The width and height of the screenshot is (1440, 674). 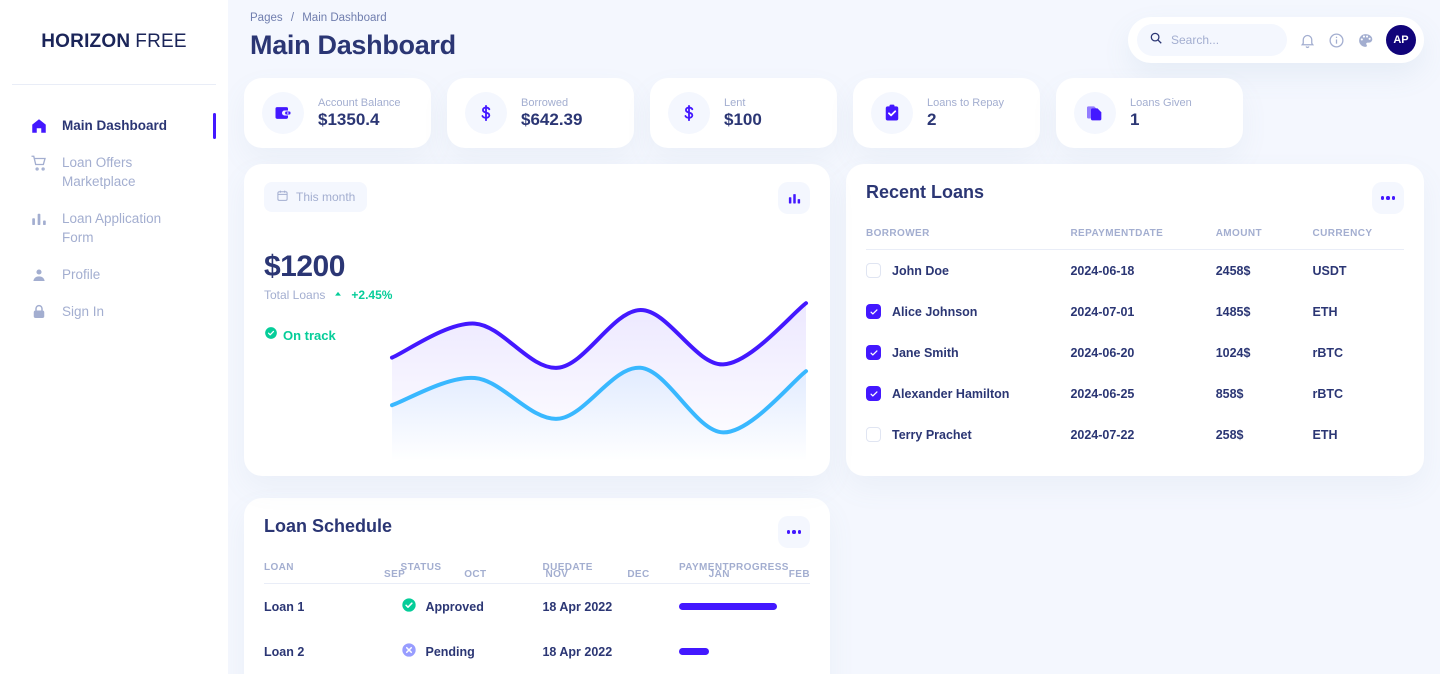 What do you see at coordinates (965, 113) in the screenshot?
I see `stat-text: Loans to Repay 2` at bounding box center [965, 113].